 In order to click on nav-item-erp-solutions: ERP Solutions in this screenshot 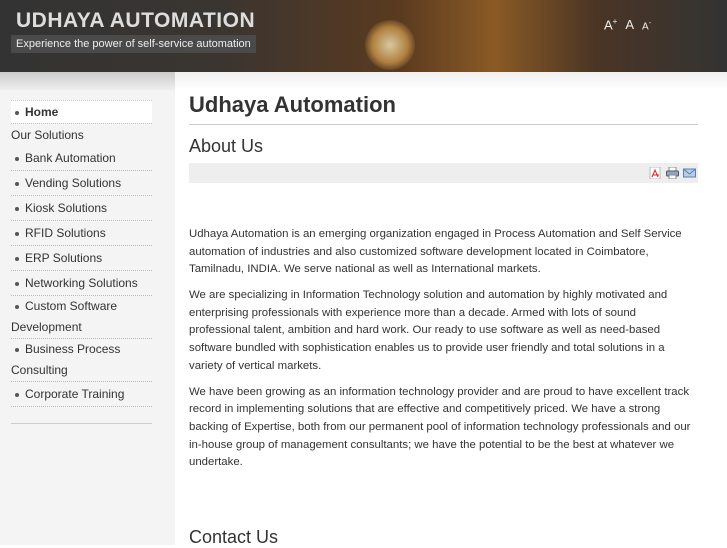, I will do `click(81, 258)`.